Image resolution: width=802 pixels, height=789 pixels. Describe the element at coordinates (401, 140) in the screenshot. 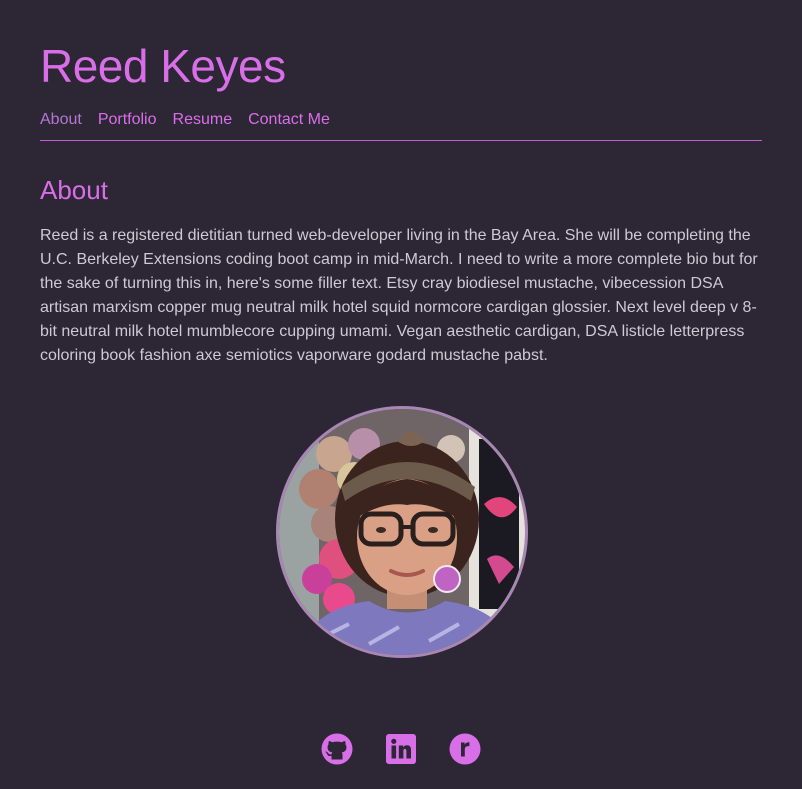

I see `header-divider` at that location.